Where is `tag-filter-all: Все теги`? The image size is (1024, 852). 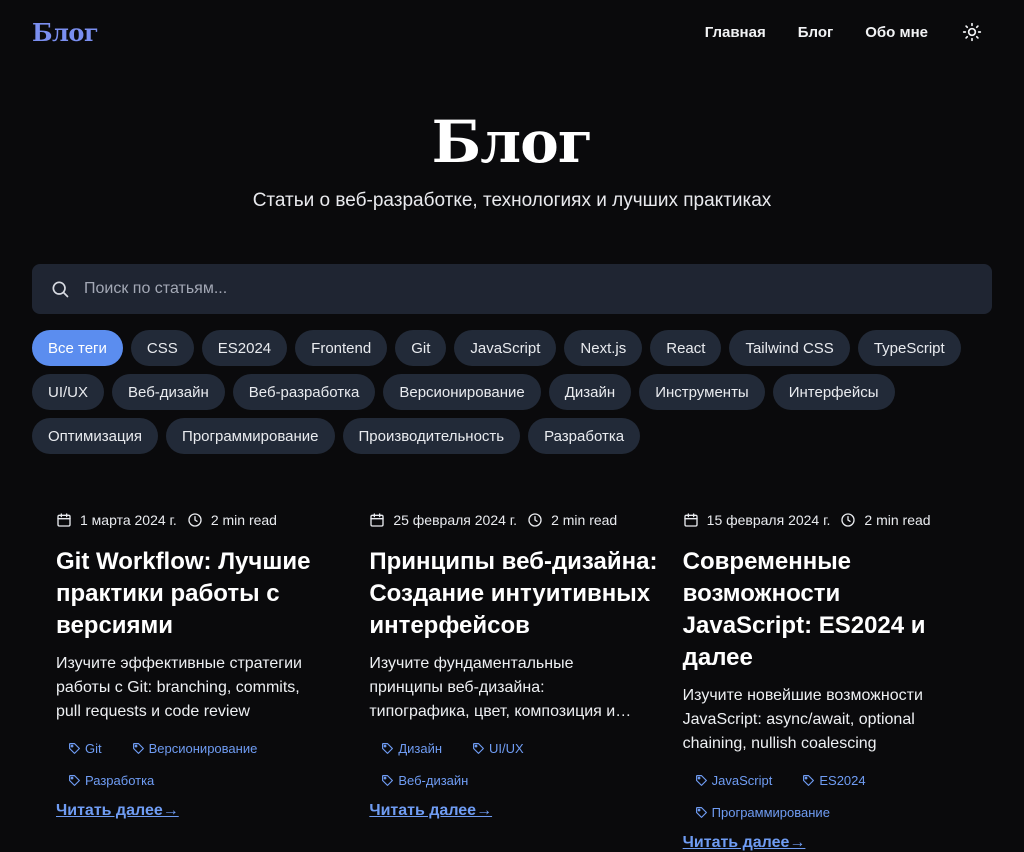
tag-filter-all: Все теги is located at coordinates (77, 348).